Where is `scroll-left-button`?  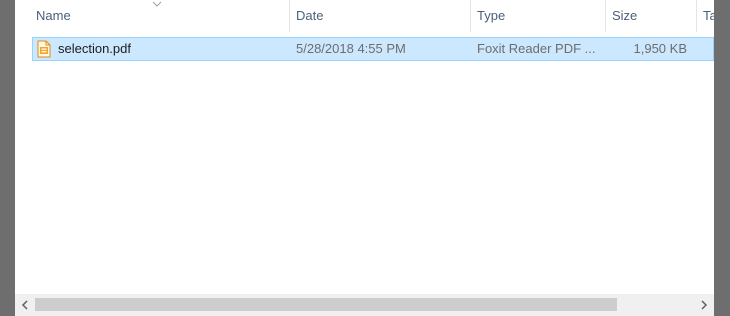 scroll-left-button is located at coordinates (25, 305).